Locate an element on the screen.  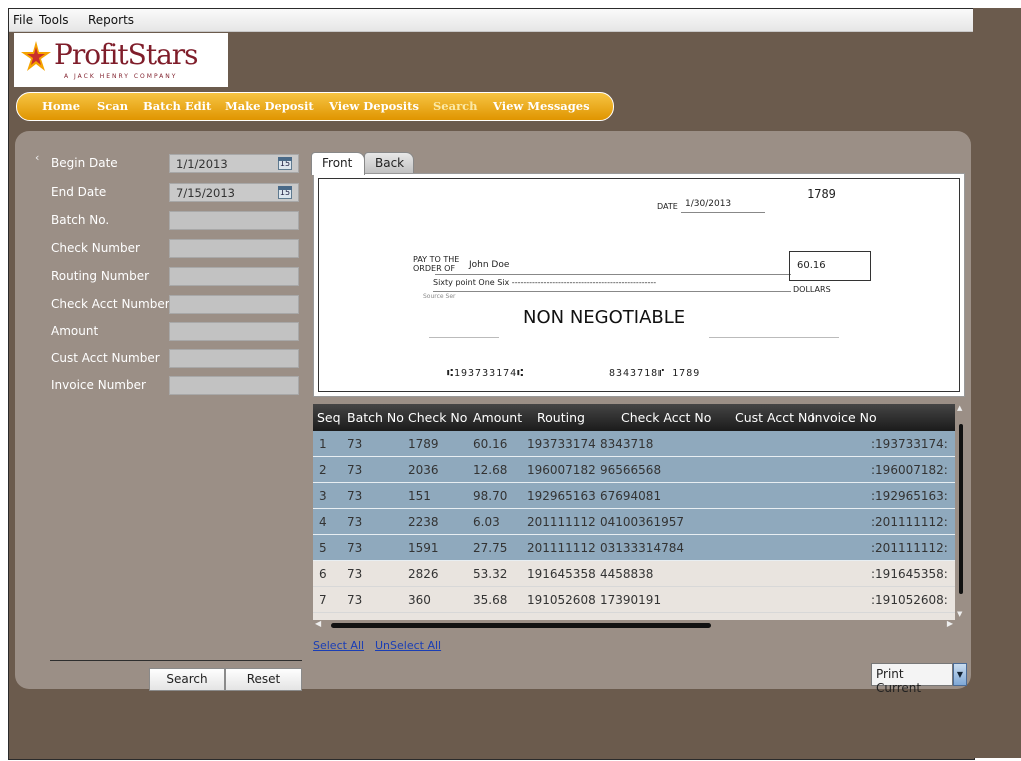
col-invoice-no: Invoice No is located at coordinates (844, 417).